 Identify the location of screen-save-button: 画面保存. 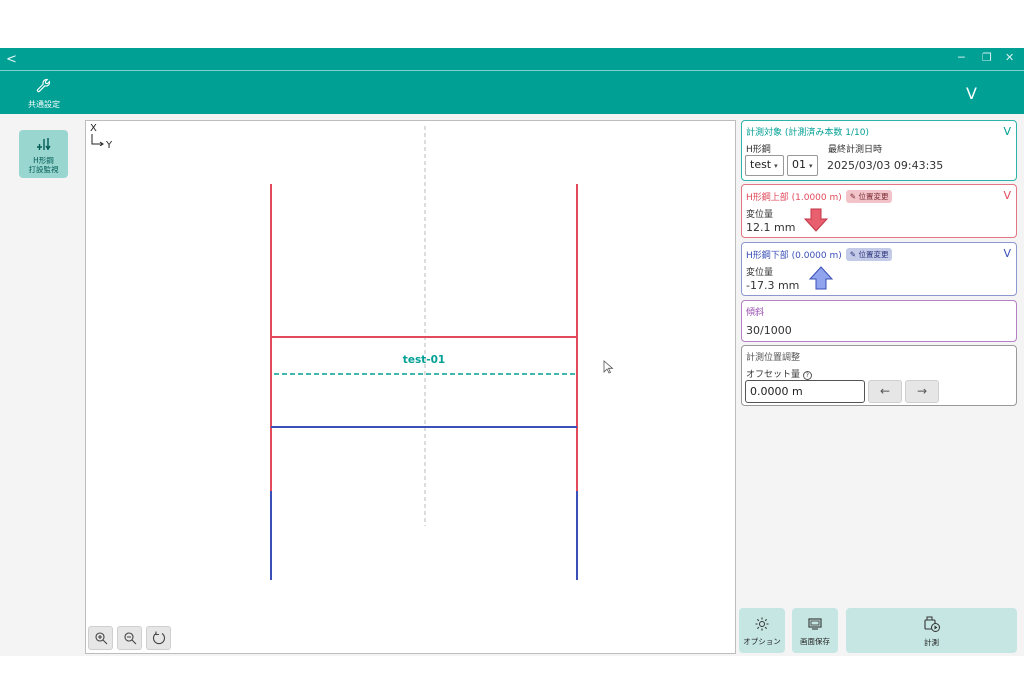
(815, 630).